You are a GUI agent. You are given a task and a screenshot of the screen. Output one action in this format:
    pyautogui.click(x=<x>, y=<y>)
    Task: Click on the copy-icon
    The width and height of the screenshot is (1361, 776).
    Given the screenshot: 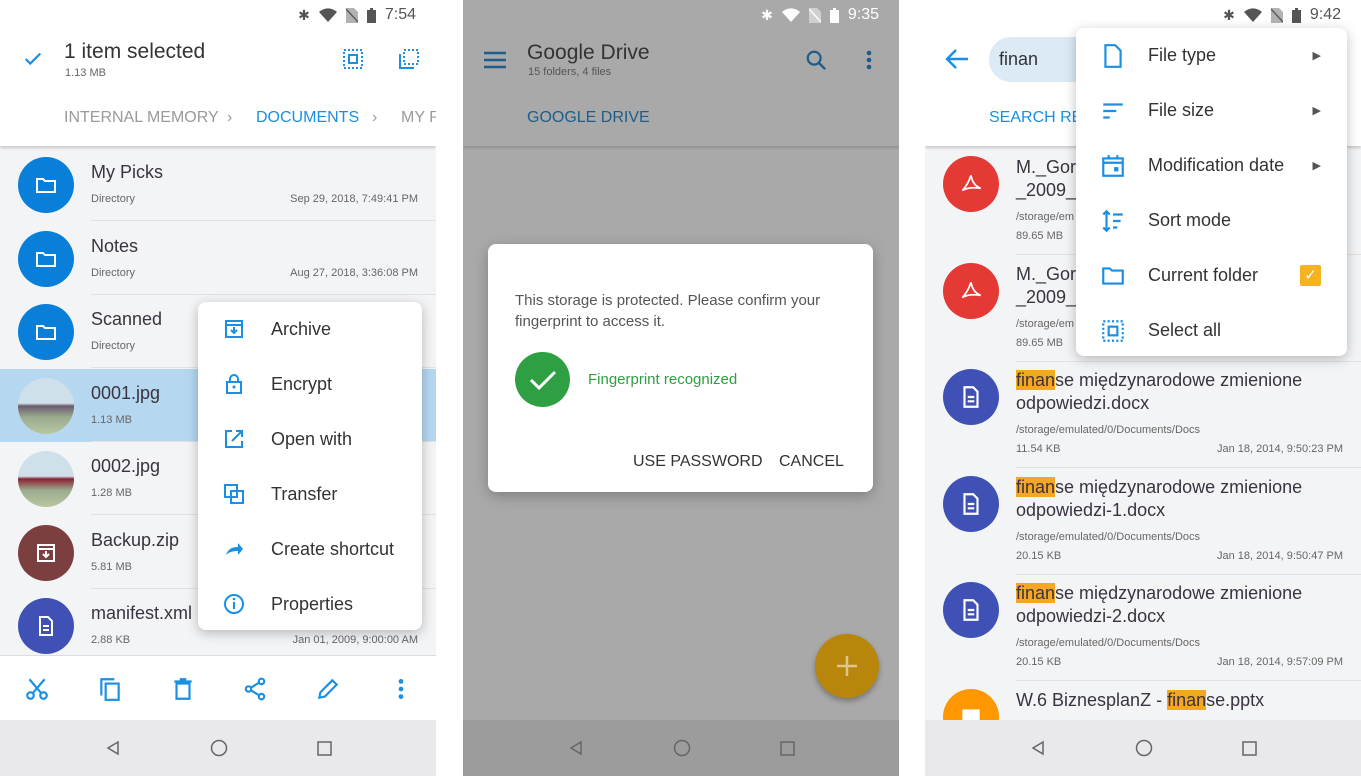 What is the action you would take?
    pyautogui.click(x=110, y=689)
    